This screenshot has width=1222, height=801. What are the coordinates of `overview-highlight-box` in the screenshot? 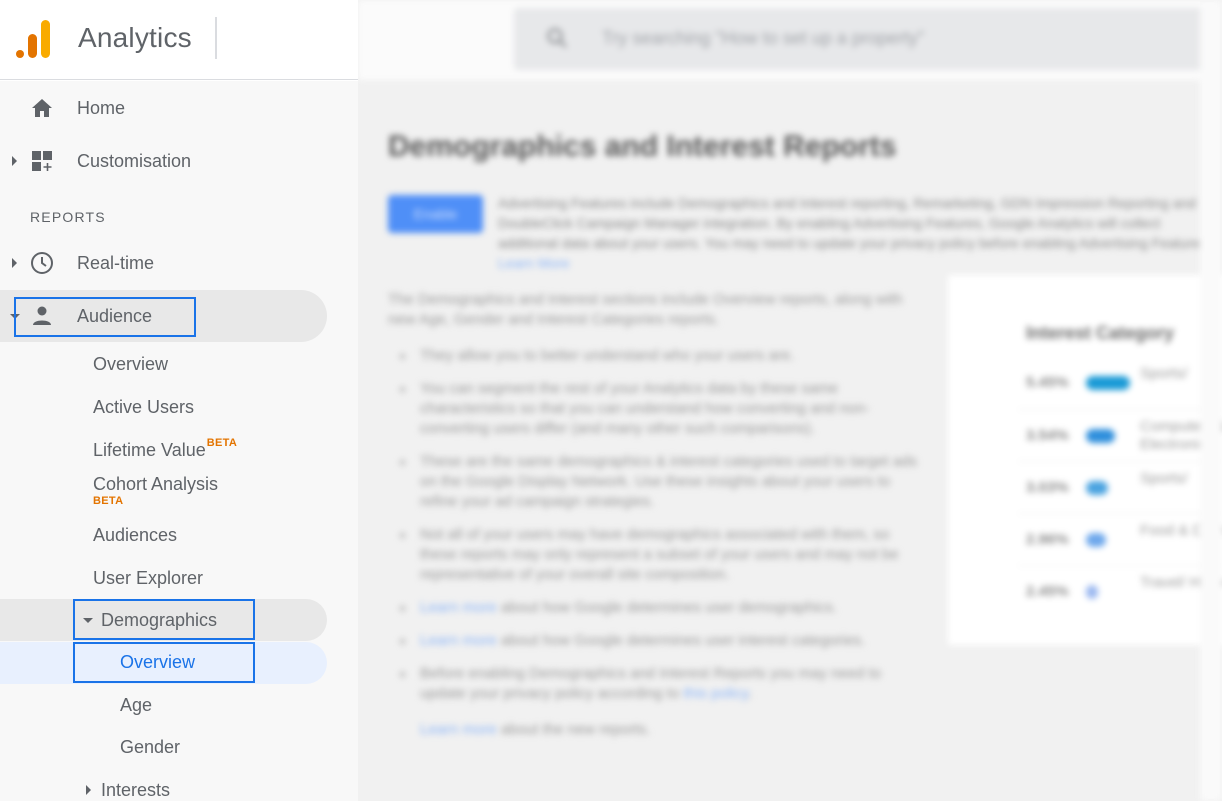 It's located at (164, 662).